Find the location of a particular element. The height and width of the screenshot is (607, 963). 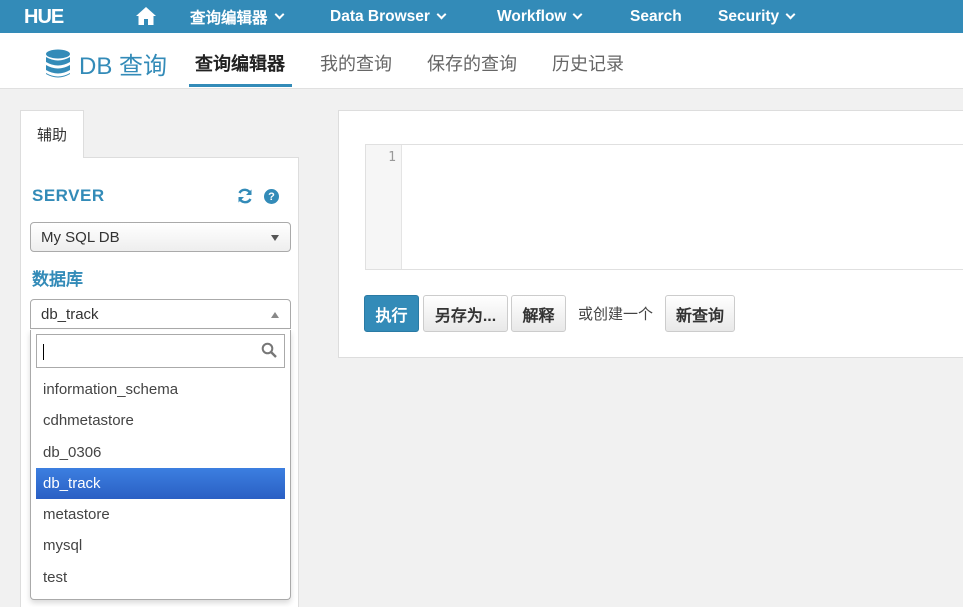

sql-editor: 1 is located at coordinates (664, 207).